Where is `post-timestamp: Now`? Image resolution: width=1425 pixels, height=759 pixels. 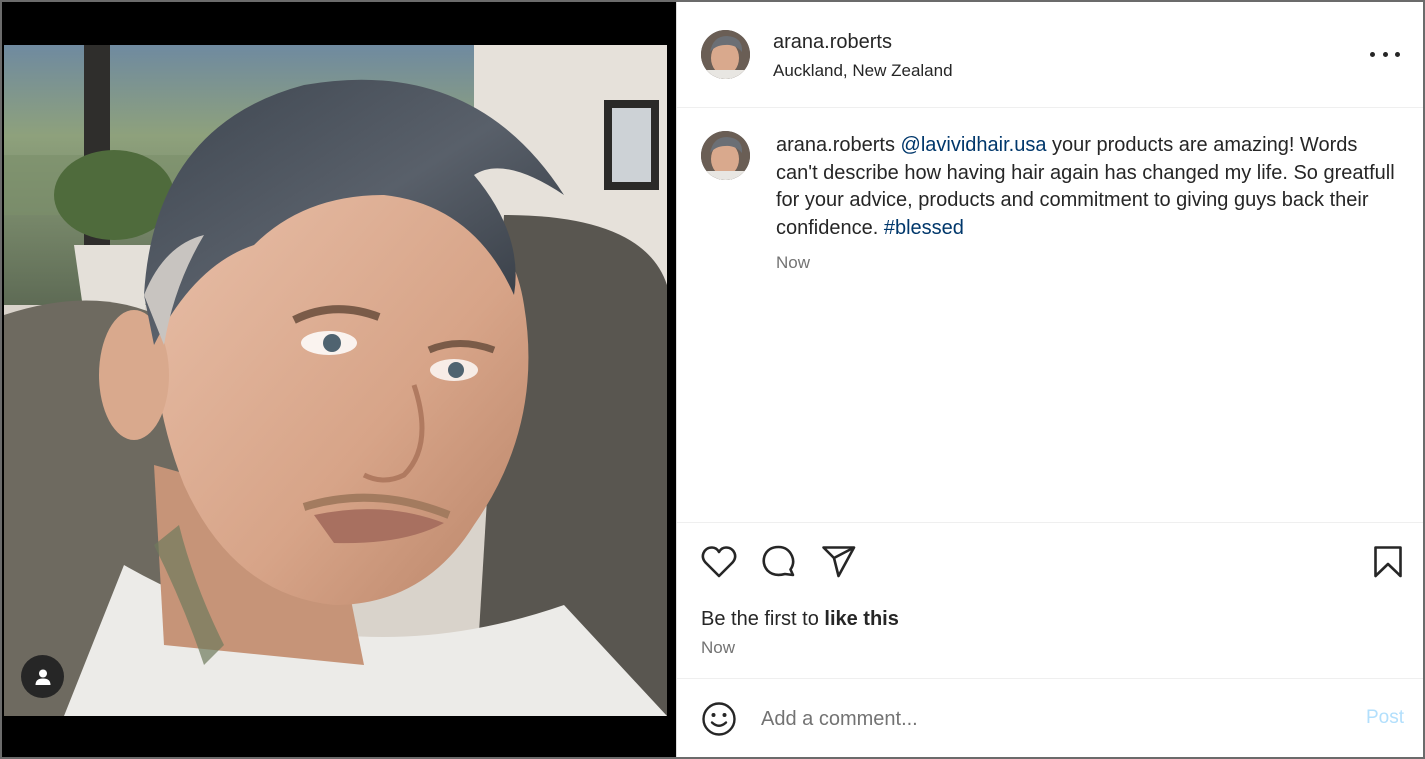
post-timestamp: Now is located at coordinates (718, 647).